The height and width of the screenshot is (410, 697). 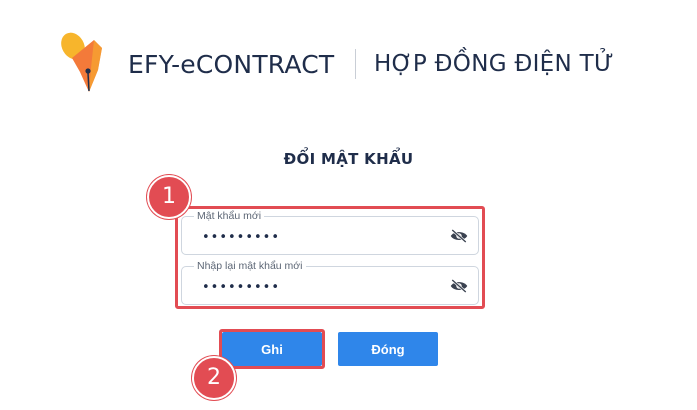 What do you see at coordinates (229, 216) in the screenshot?
I see `new-password-label: Mật khẩu mới` at bounding box center [229, 216].